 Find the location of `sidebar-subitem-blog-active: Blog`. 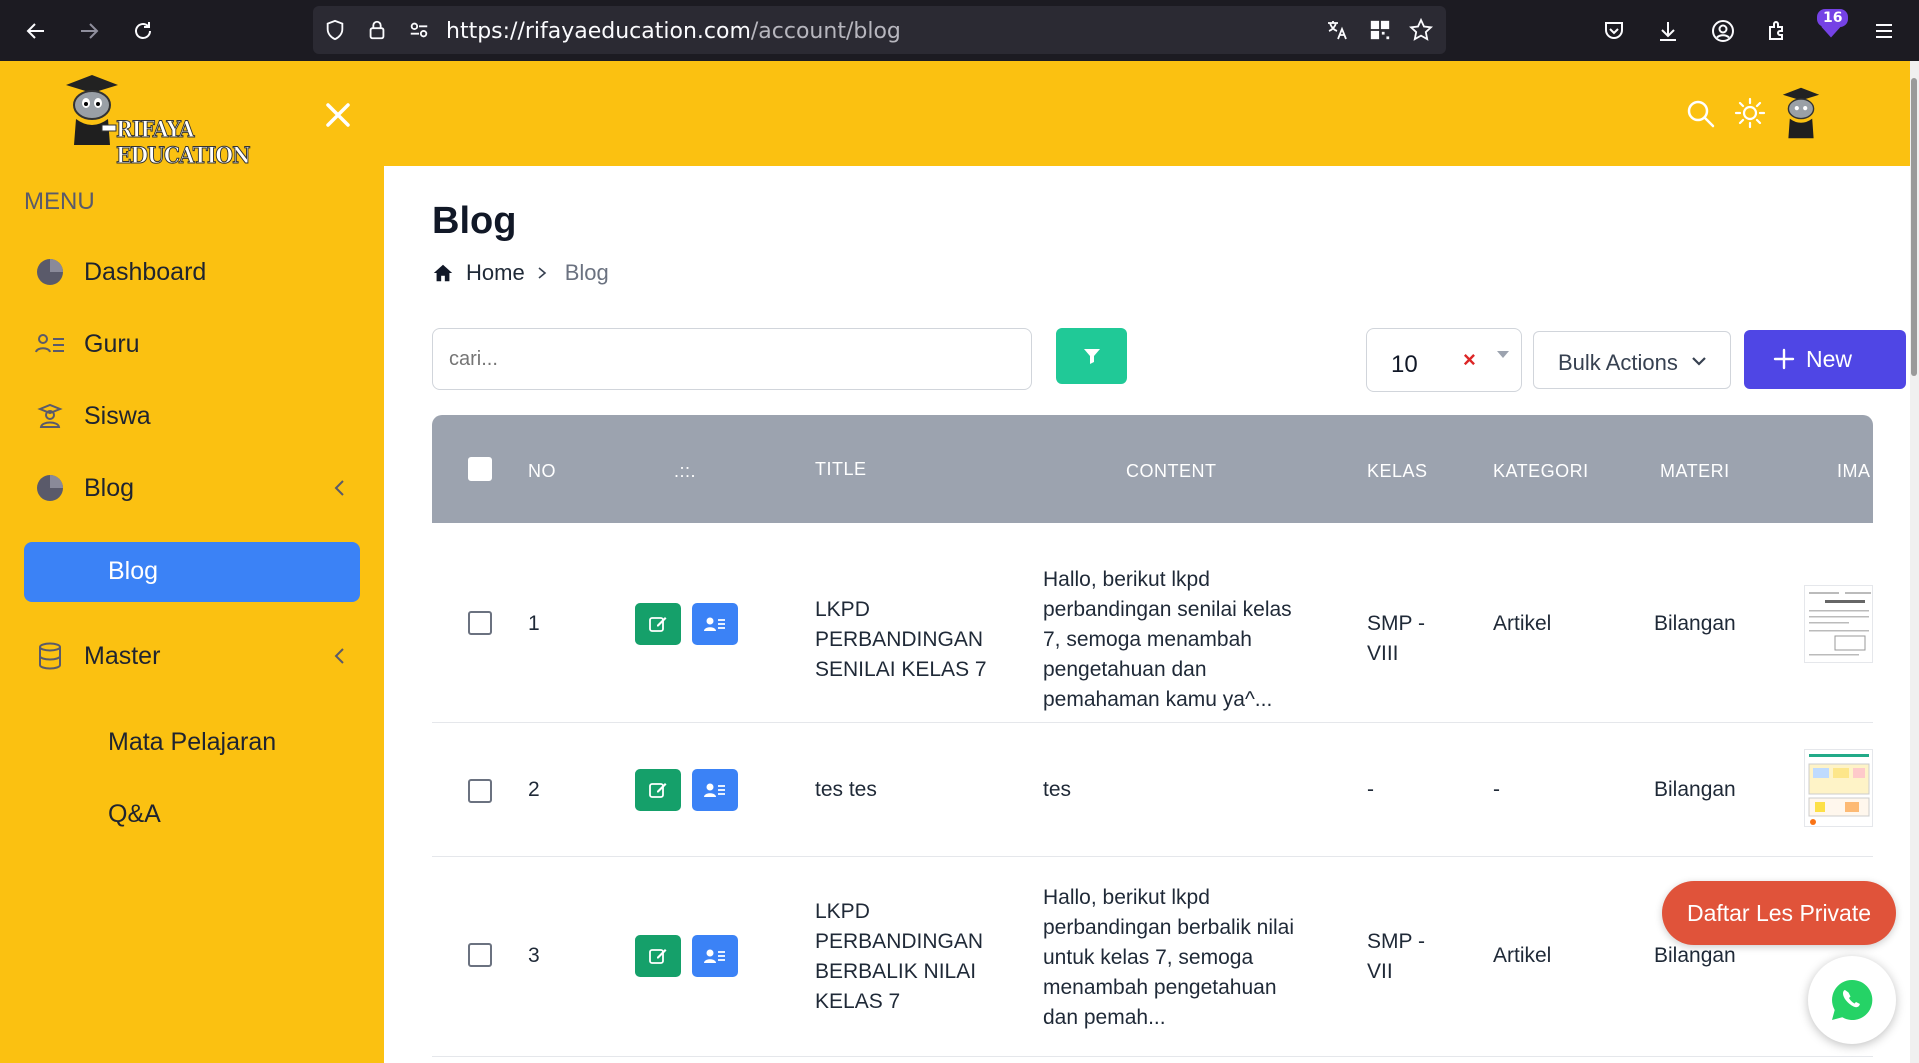

sidebar-subitem-blog-active: Blog is located at coordinates (192, 572).